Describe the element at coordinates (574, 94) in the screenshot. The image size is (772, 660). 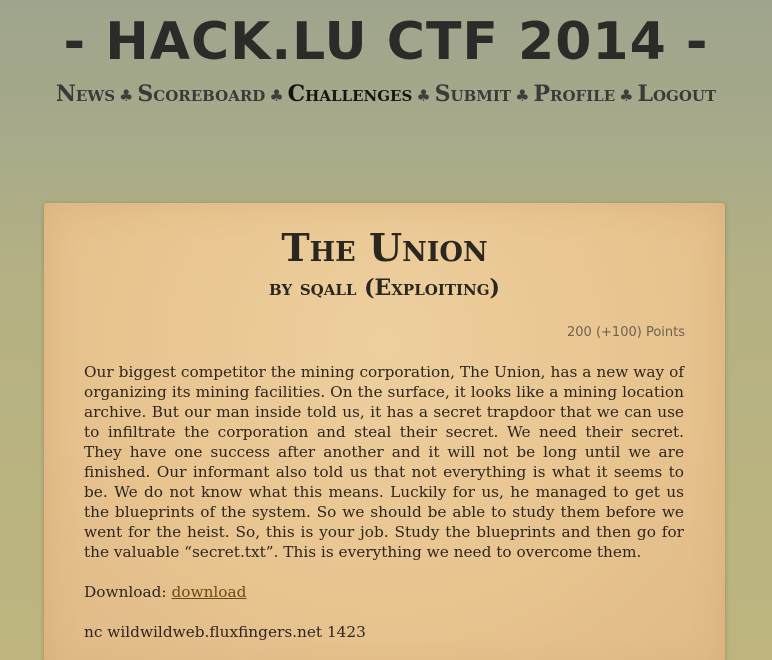
I see `nav-profile: Profile` at that location.